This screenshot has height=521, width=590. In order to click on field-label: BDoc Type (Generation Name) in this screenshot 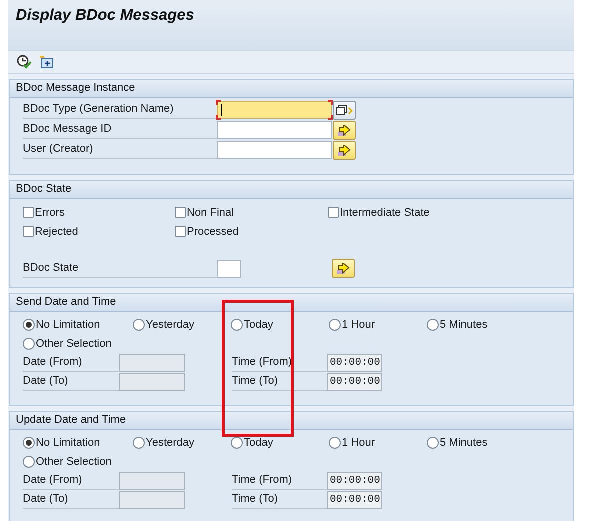, I will do `click(120, 110)`.